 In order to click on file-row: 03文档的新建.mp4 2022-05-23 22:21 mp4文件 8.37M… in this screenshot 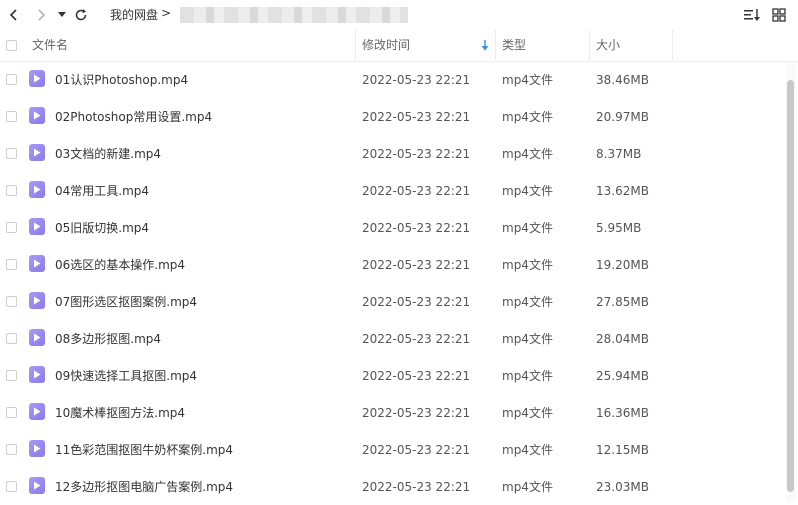, I will do `click(390, 153)`.